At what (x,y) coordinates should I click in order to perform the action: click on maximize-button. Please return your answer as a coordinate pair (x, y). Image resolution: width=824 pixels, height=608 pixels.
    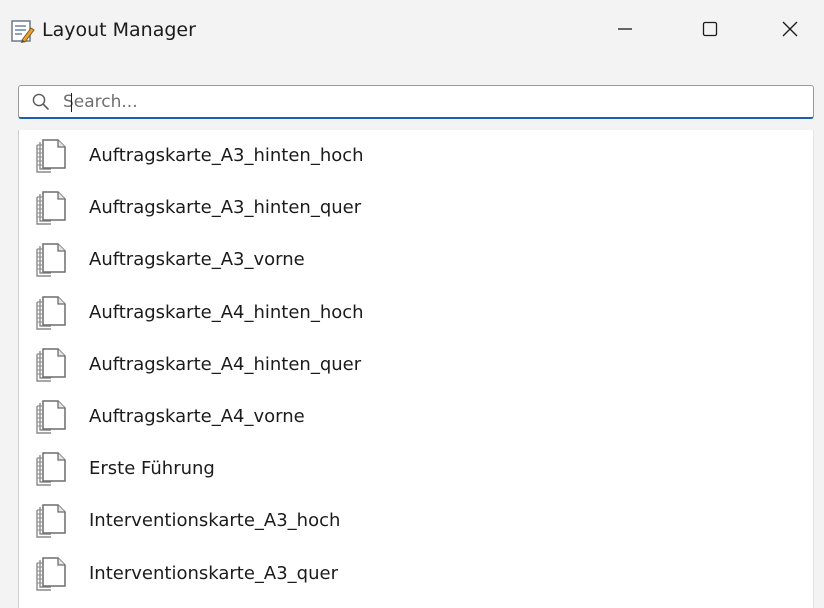
    Looking at the image, I should click on (710, 31).